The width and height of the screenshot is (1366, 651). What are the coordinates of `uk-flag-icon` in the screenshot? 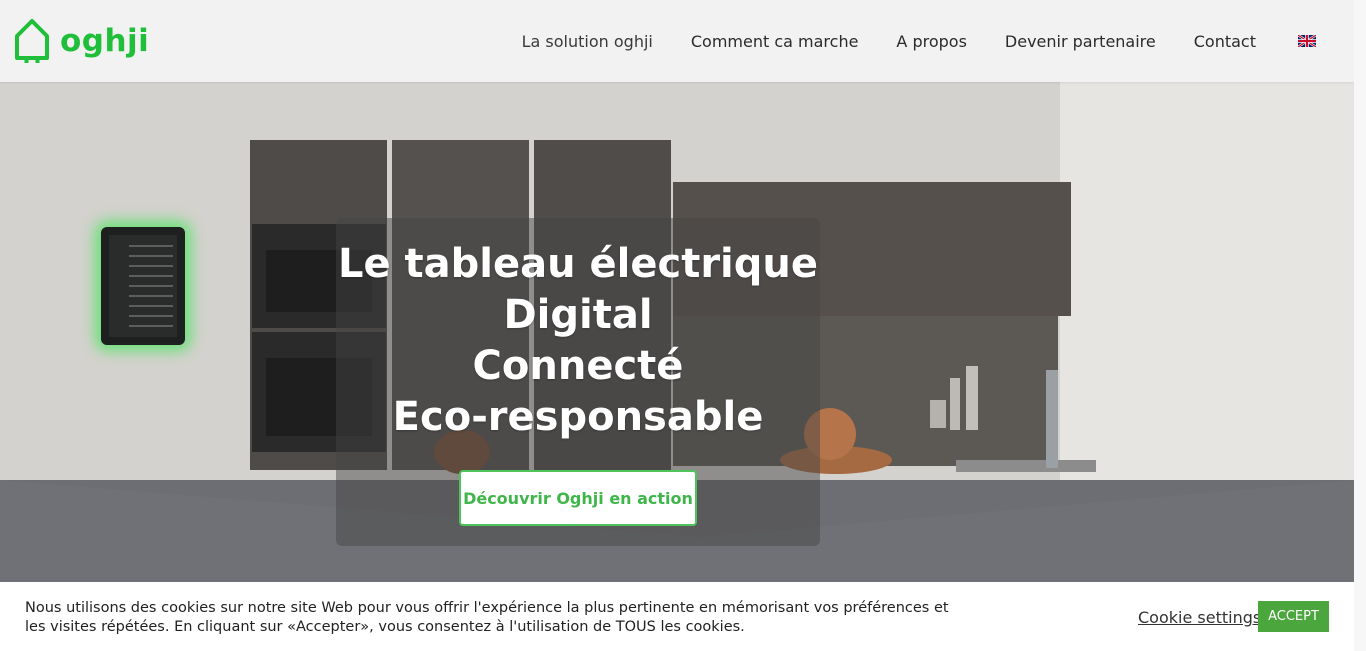 It's located at (1307, 41).